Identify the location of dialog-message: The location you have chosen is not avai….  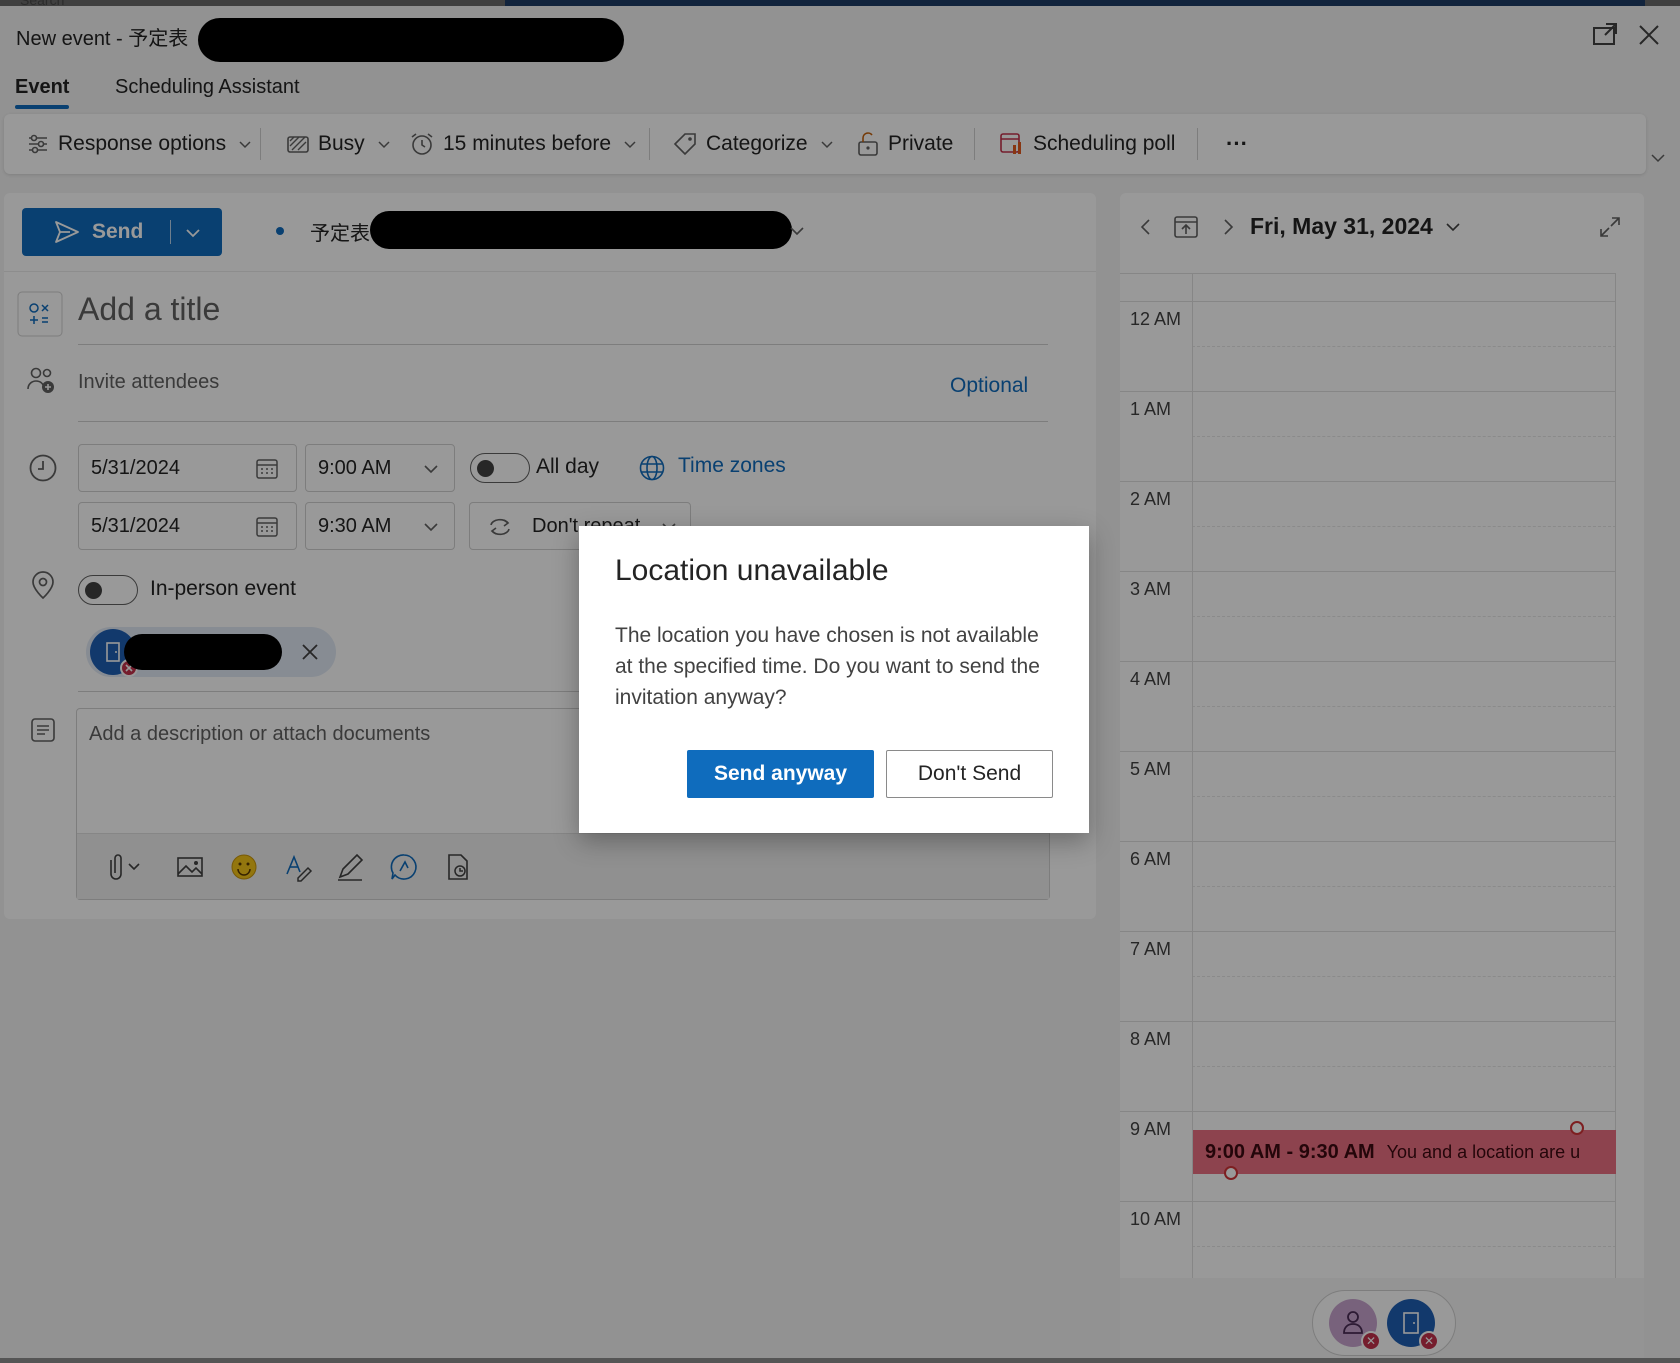
(827, 666).